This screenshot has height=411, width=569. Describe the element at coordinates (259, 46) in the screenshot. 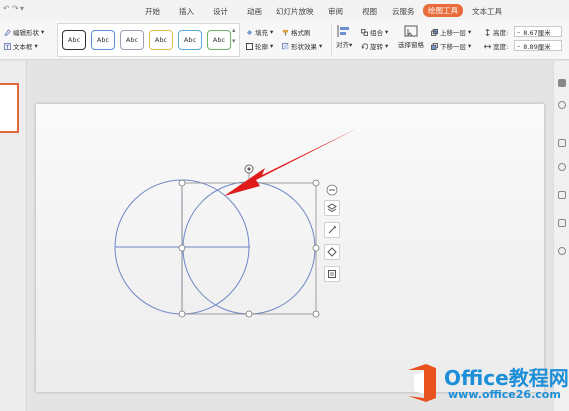

I see `outline-button: 轮廓 ▾` at that location.